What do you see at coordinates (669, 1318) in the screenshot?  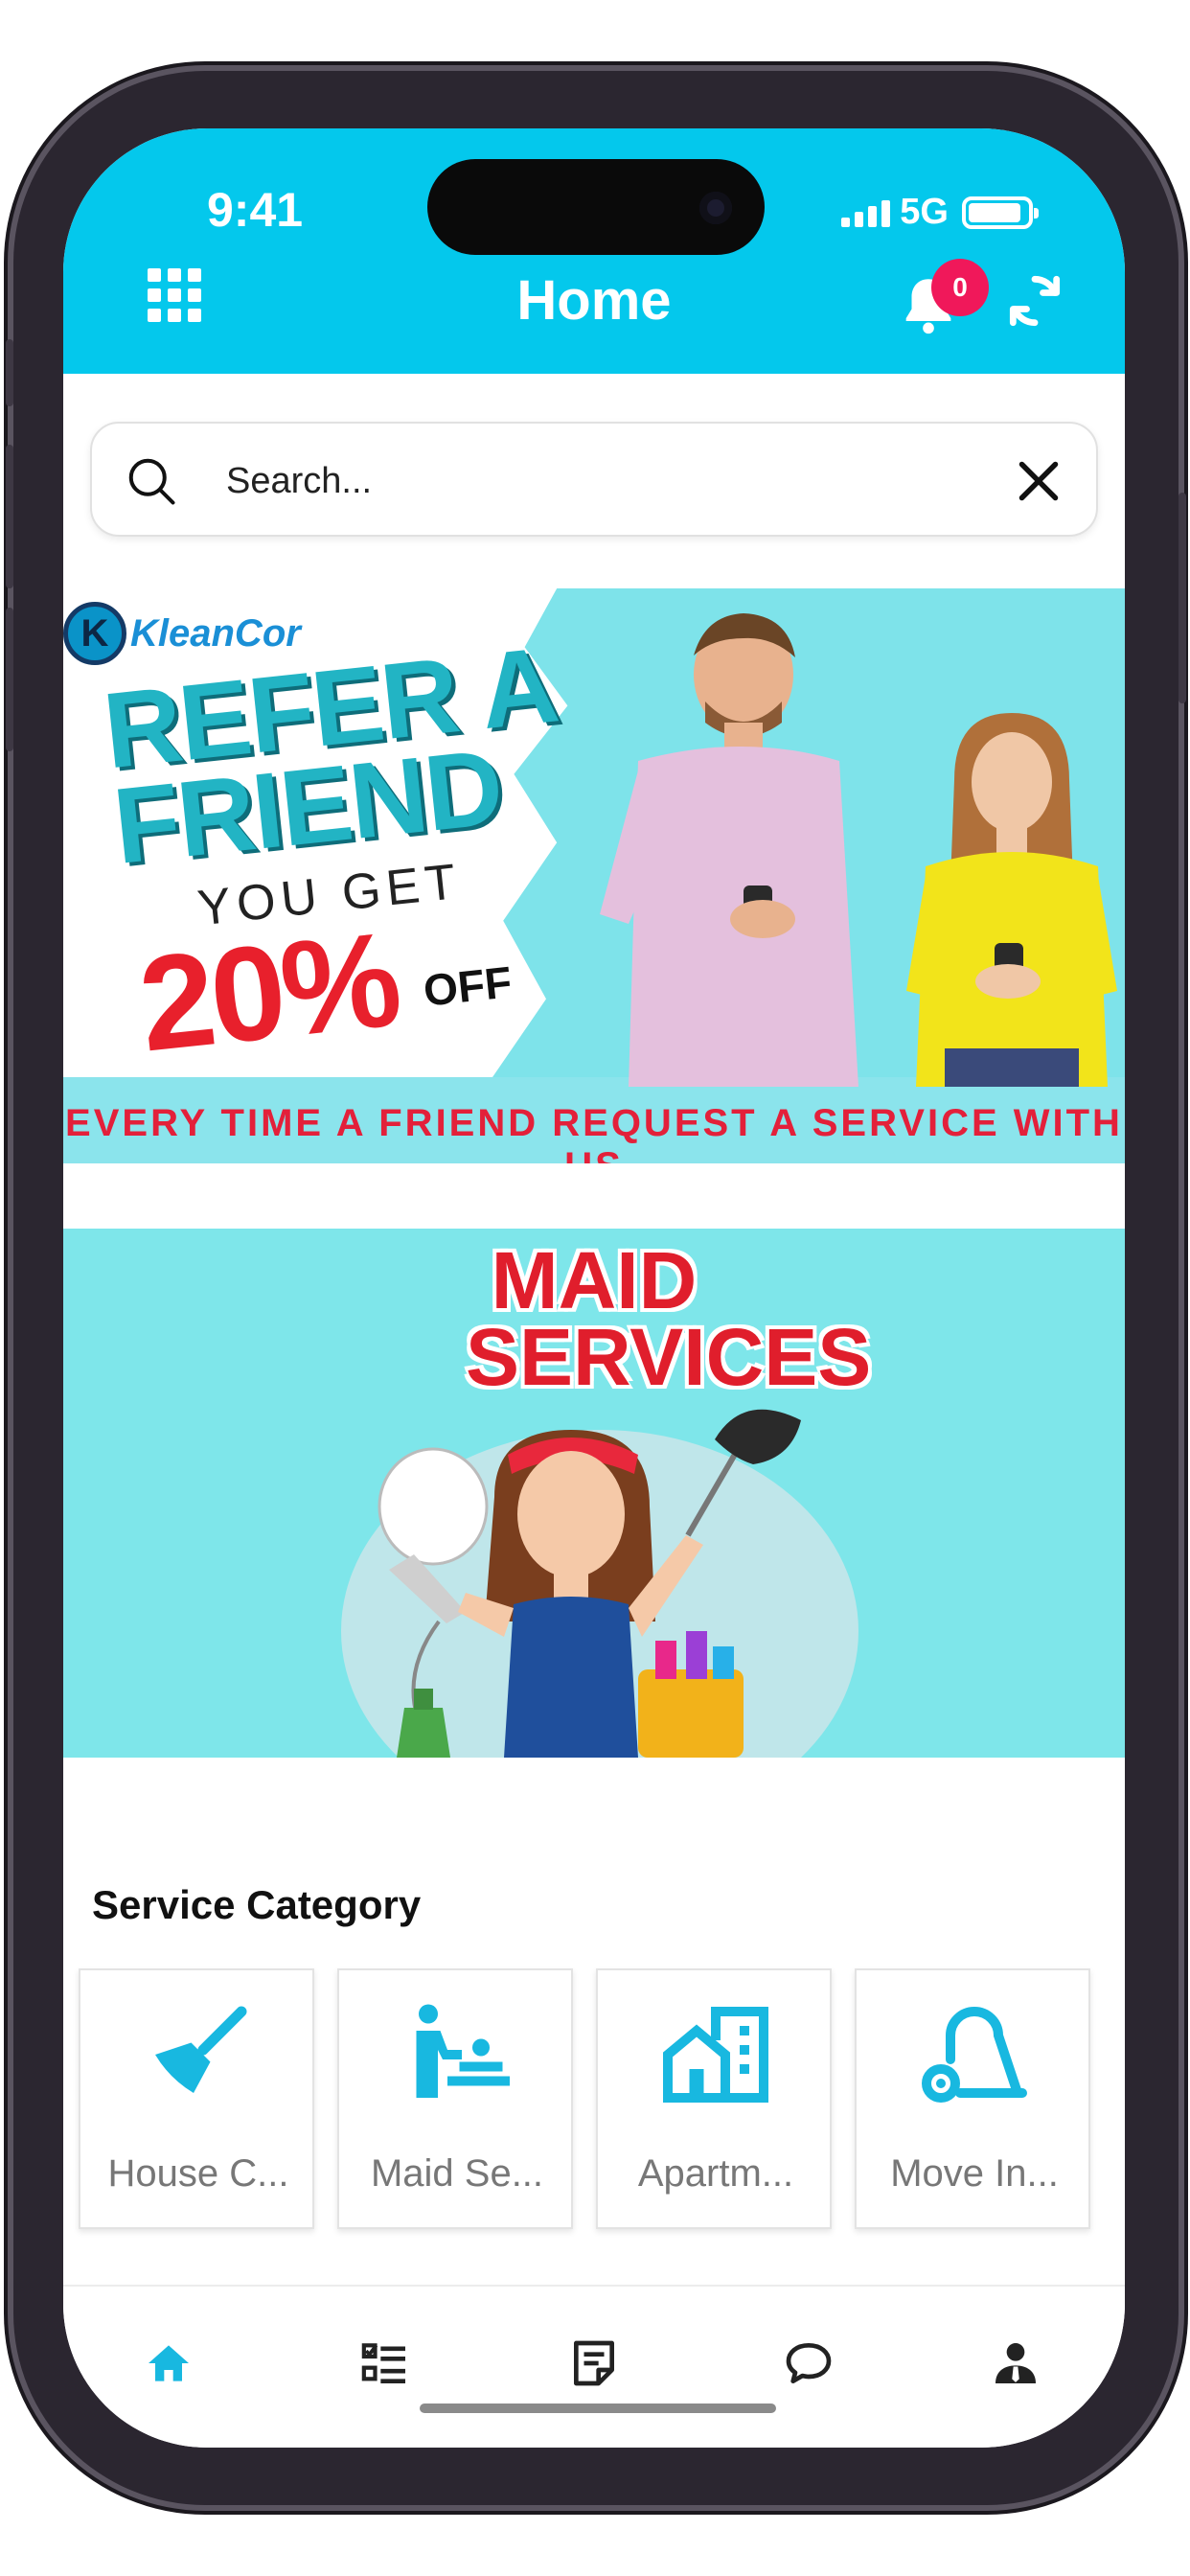 I see `maid-services-title: MAID SERVICES` at bounding box center [669, 1318].